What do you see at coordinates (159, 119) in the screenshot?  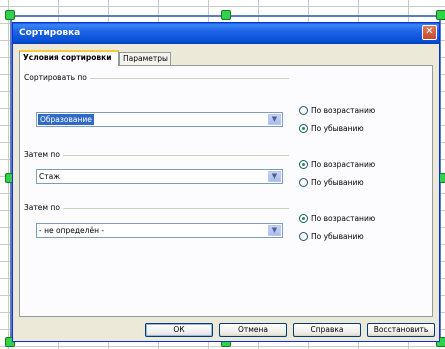 I see `sort-key-1-select: Образование ▼` at bounding box center [159, 119].